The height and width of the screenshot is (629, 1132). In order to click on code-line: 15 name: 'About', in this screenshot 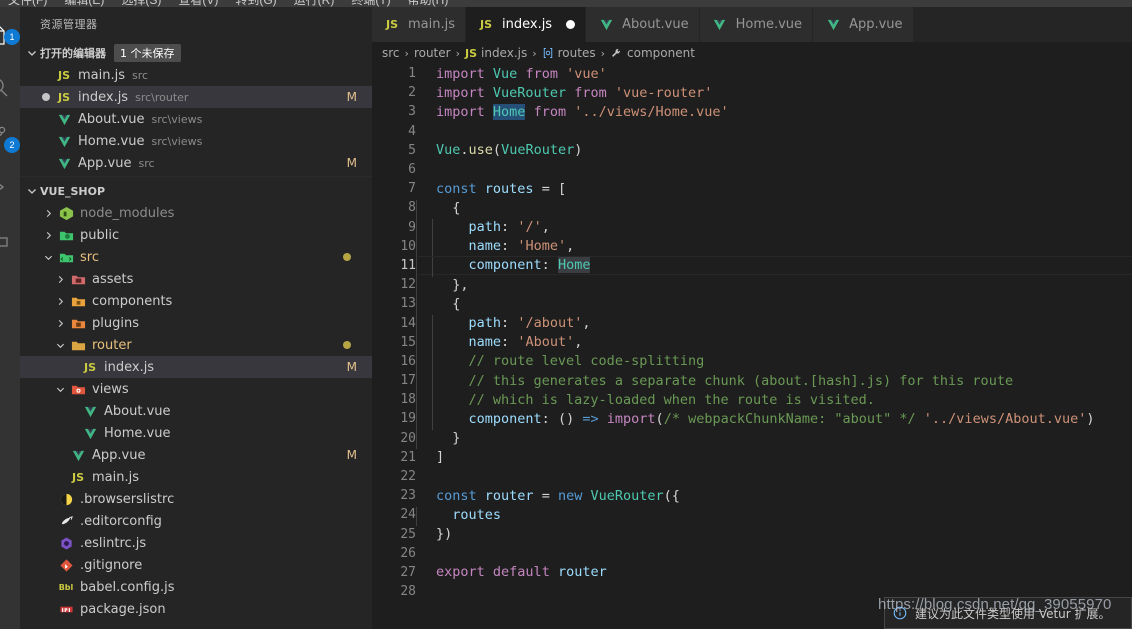, I will do `click(752, 343)`.